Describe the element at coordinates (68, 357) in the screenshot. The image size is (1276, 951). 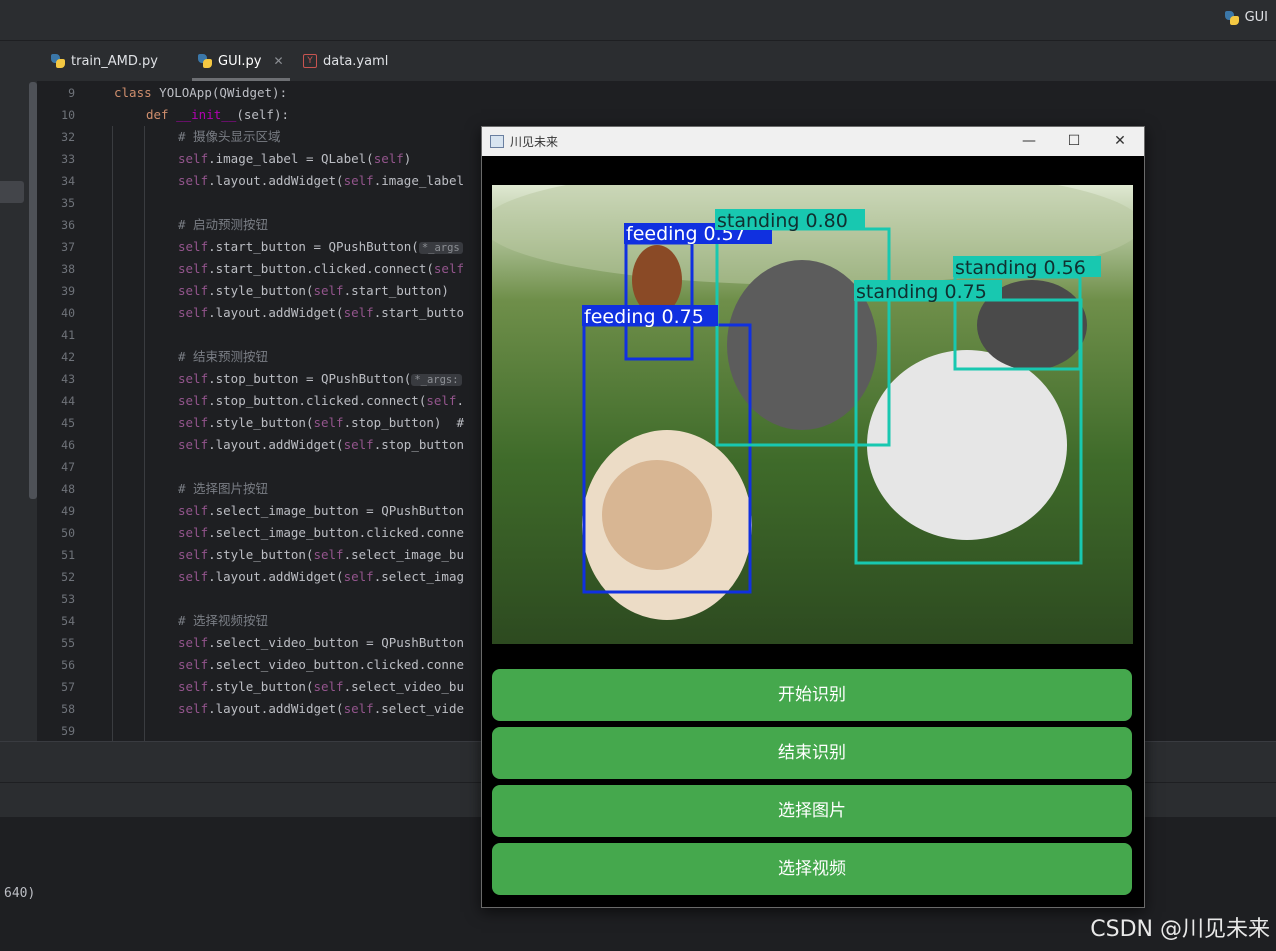
I see `line-number: 42` at that location.